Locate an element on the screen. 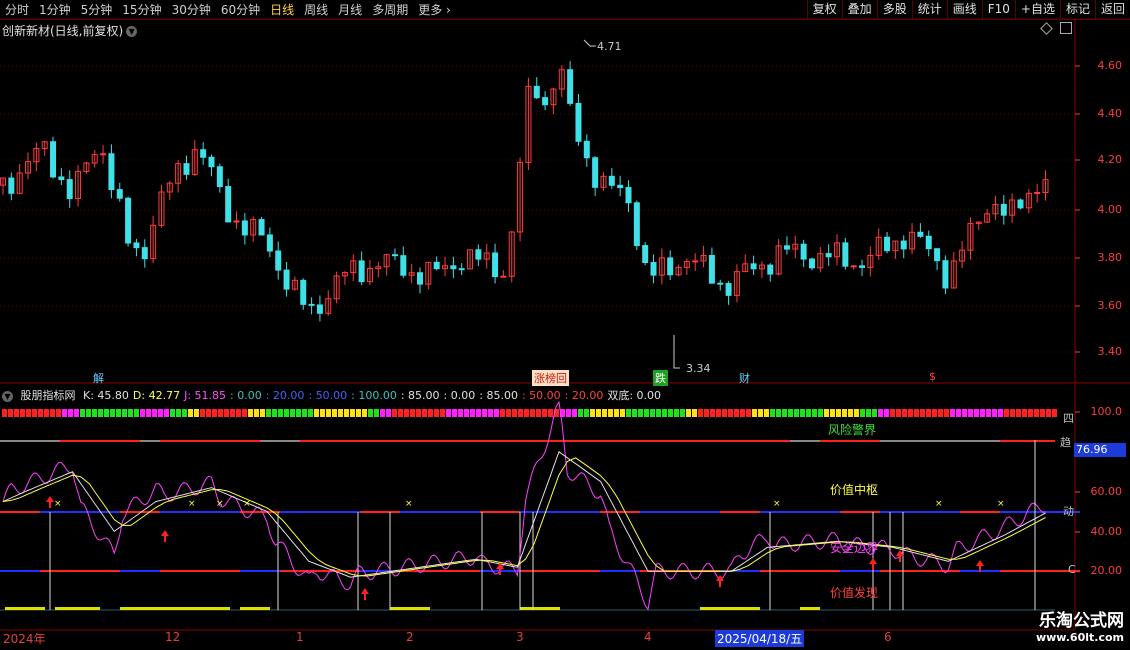  stock-title: 创新新材(日线,前复权) ▼ is located at coordinates (70, 30).